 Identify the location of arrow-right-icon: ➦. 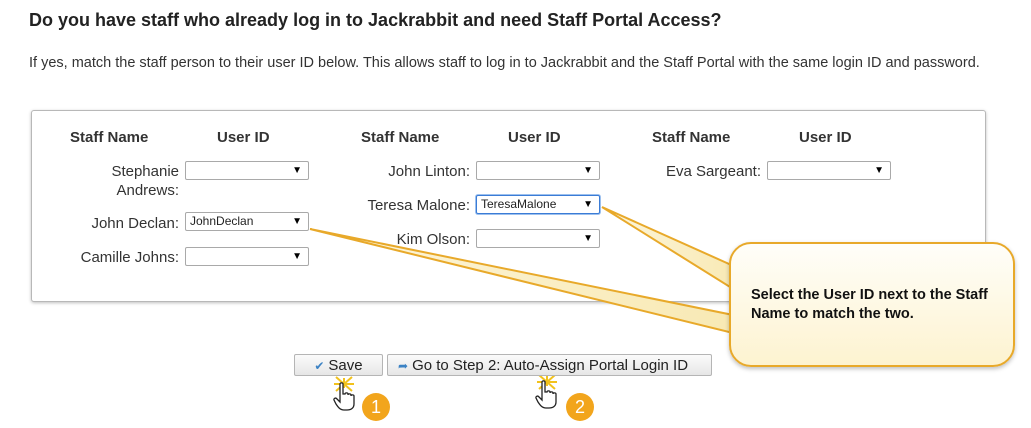
(403, 366).